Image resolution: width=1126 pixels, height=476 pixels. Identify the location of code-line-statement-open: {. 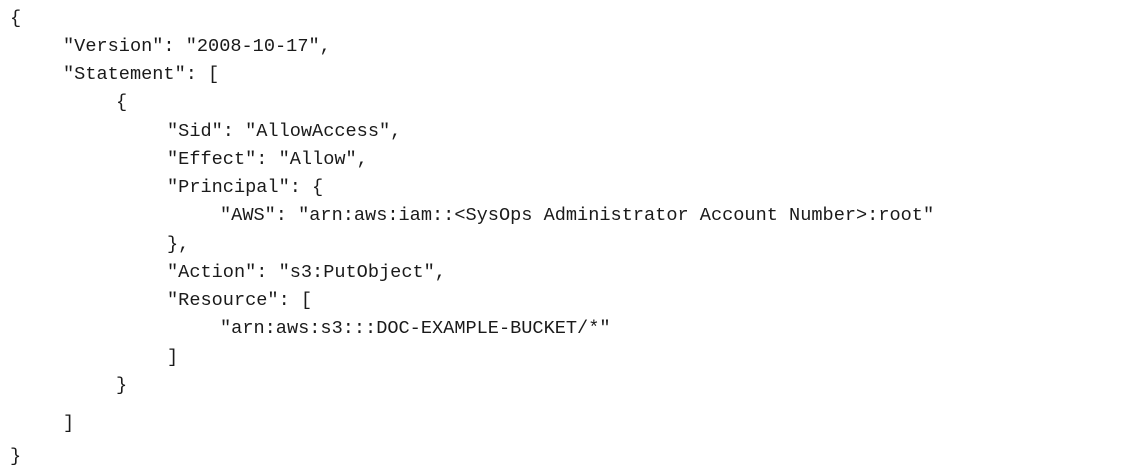
(122, 102).